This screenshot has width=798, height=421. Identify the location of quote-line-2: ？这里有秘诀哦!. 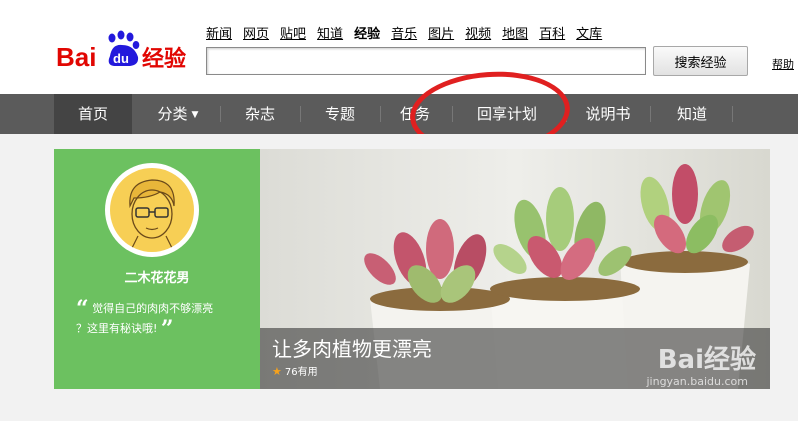
(117, 328).